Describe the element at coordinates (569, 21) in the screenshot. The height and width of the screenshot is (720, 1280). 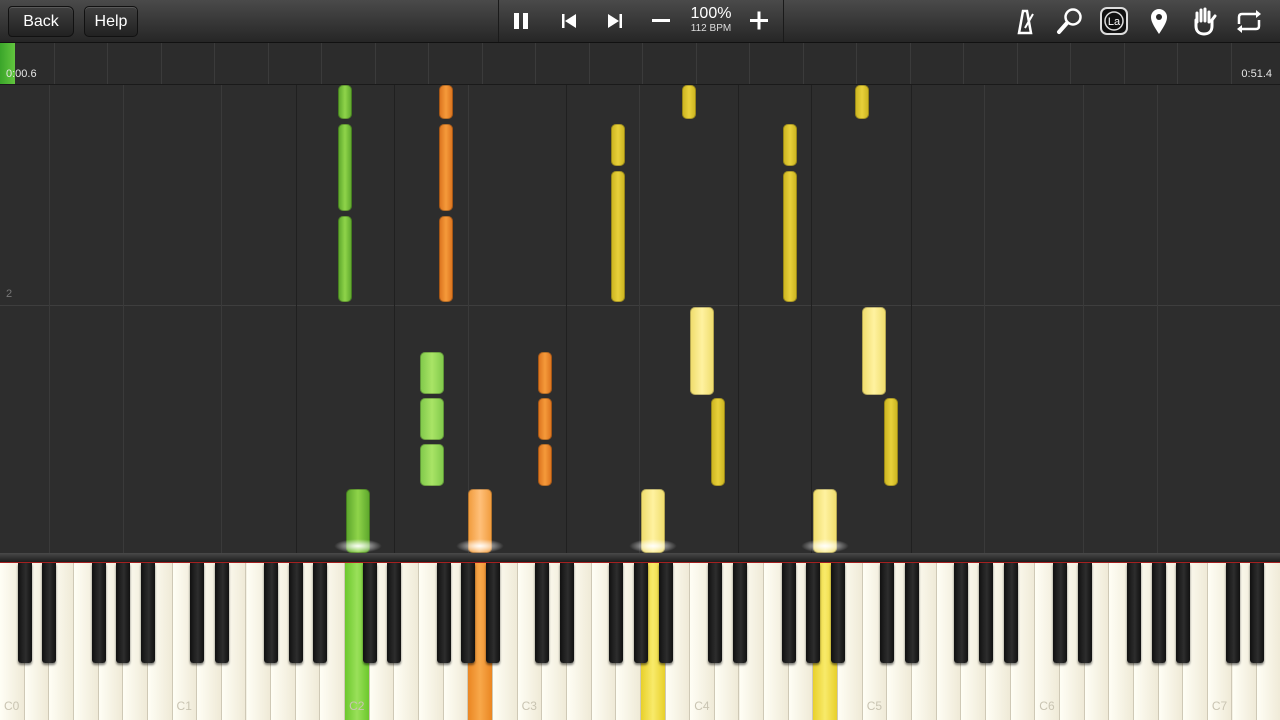
I see `skip-previous-button` at that location.